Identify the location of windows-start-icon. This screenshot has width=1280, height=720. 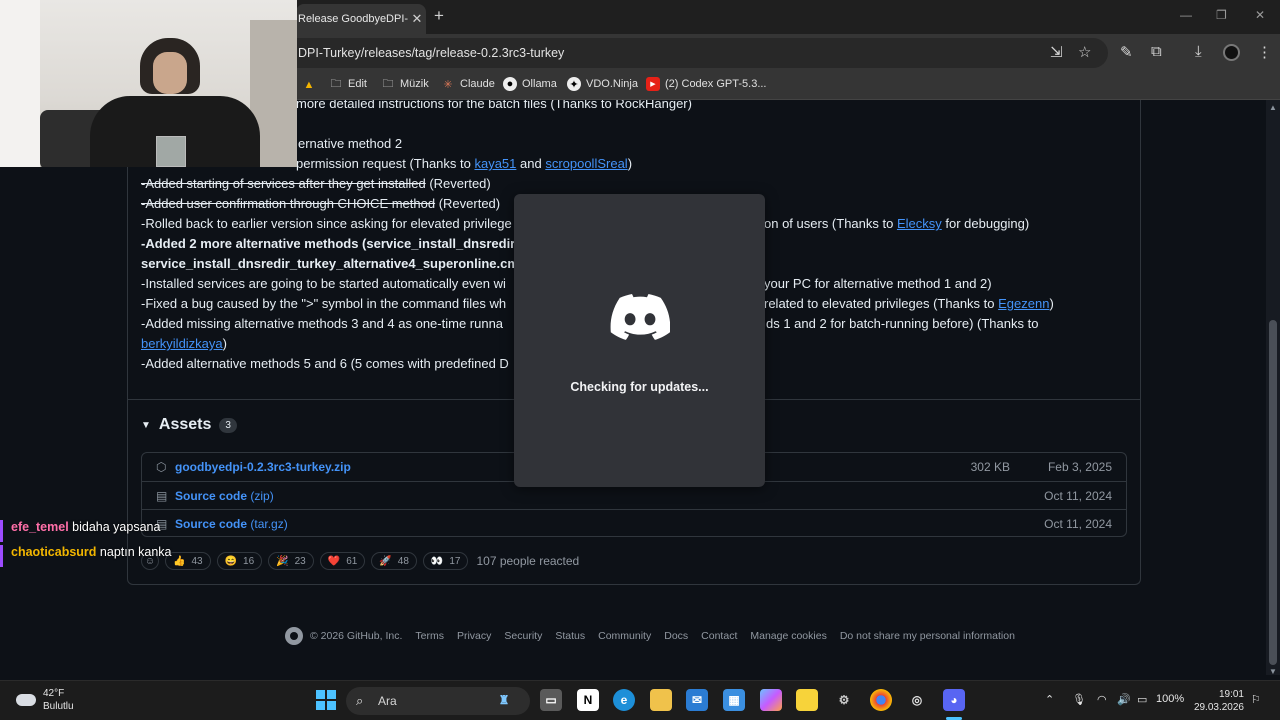
(326, 700).